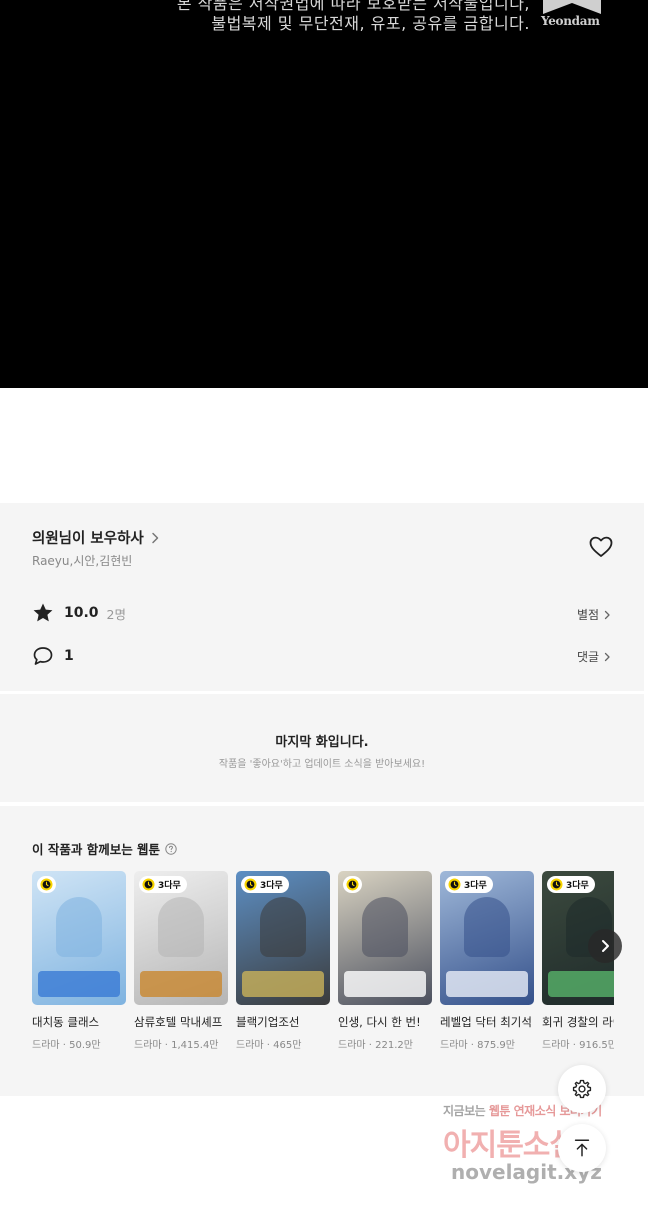 This screenshot has width=648, height=1209. I want to click on recommendation-meta: 드라마 · 916.5만, so click(578, 1045).